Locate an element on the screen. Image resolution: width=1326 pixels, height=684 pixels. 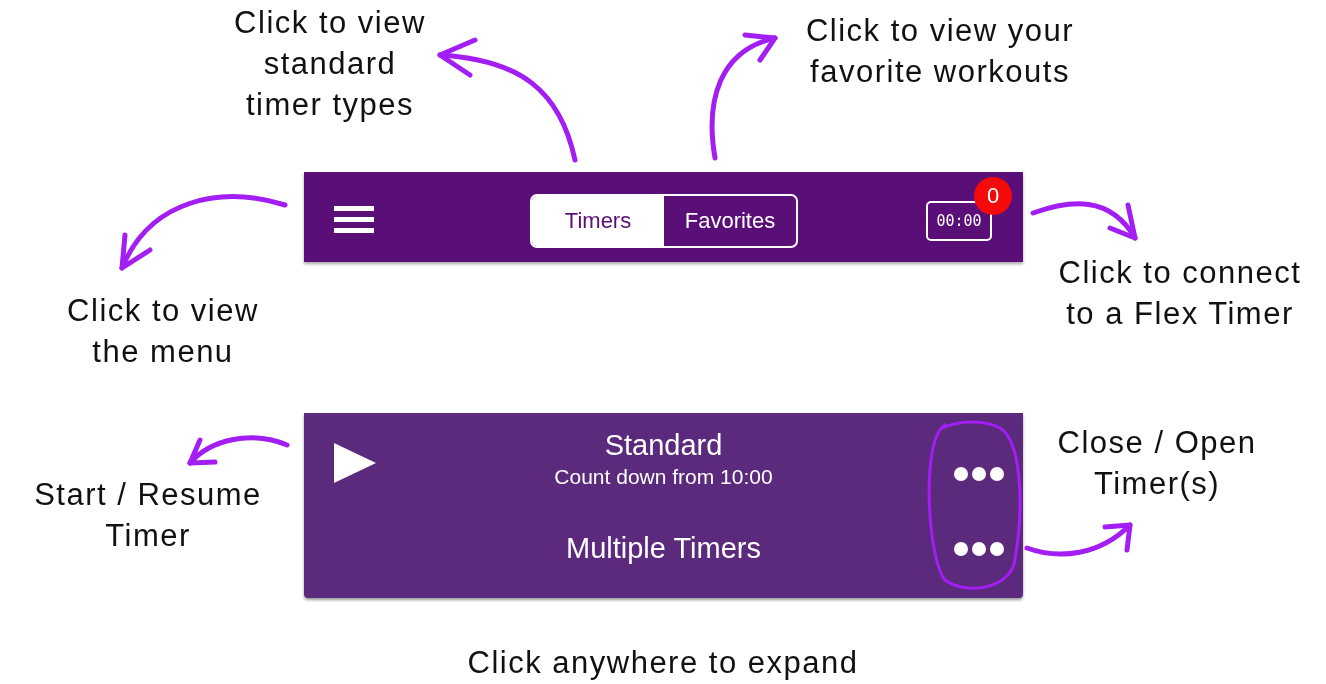
timer-title: Multiple Timers is located at coordinates (663, 548).